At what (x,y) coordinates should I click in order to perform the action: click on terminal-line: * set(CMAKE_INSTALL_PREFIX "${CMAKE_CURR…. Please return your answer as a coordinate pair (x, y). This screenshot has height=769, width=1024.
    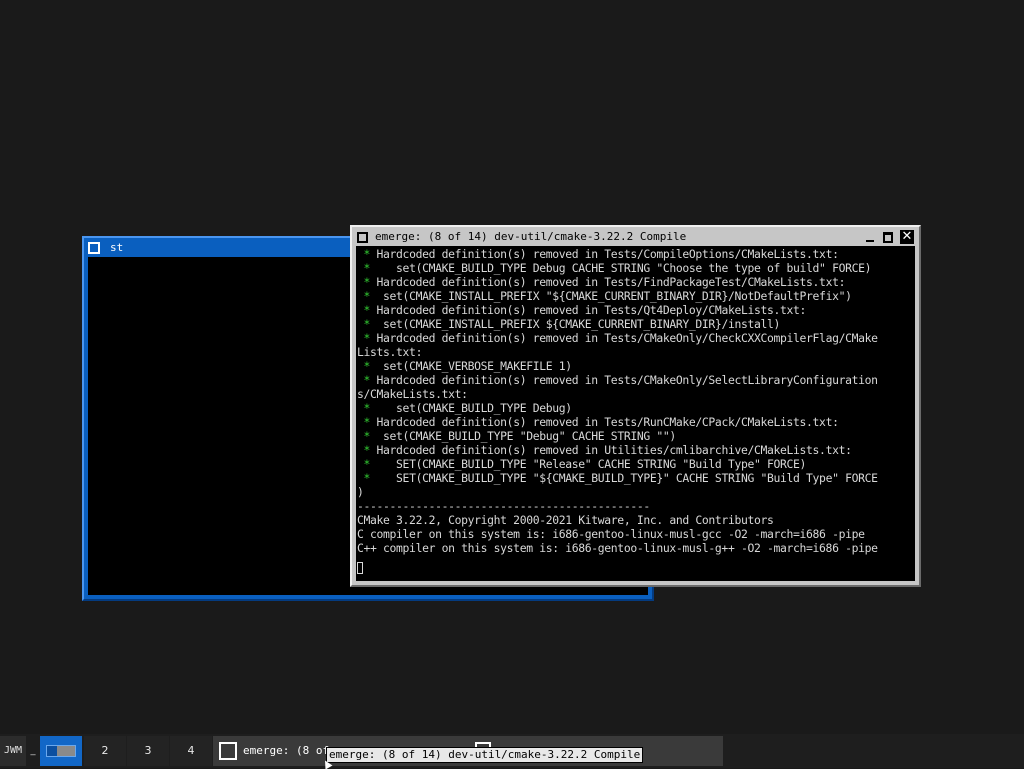
    Looking at the image, I should click on (636, 296).